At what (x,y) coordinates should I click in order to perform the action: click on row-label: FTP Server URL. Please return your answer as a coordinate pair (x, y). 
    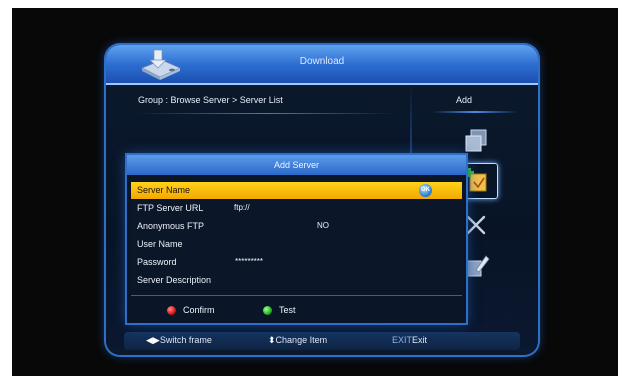
    Looking at the image, I should click on (170, 208).